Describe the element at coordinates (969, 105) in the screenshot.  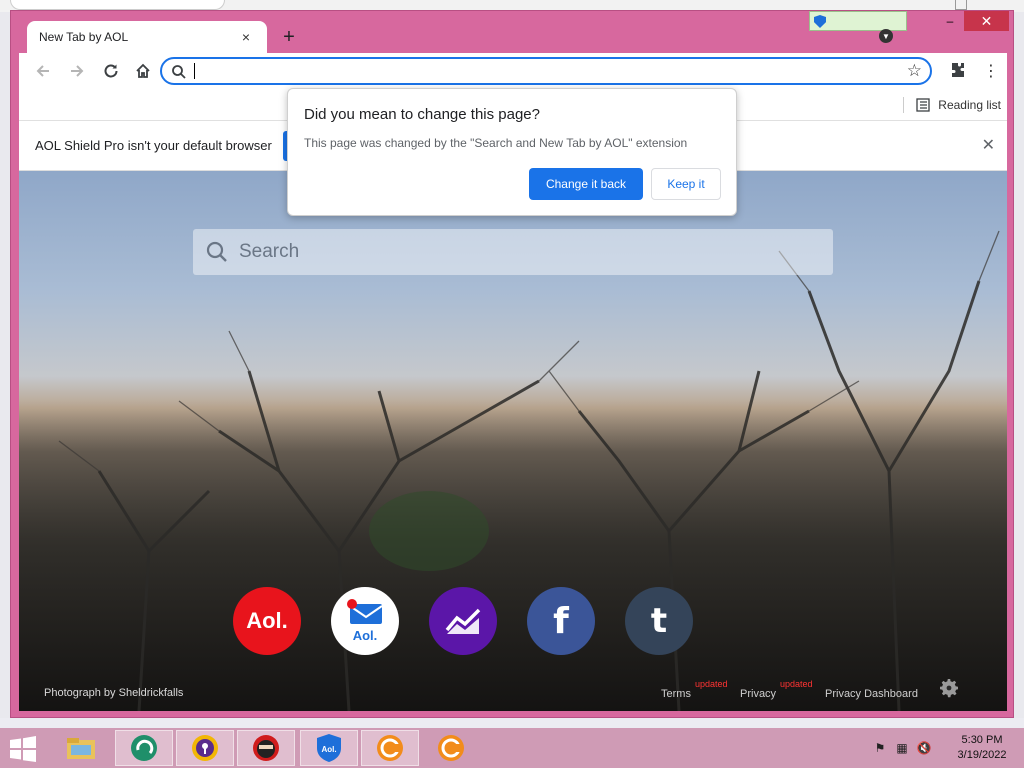
I see `reading-list-label: Reading list` at that location.